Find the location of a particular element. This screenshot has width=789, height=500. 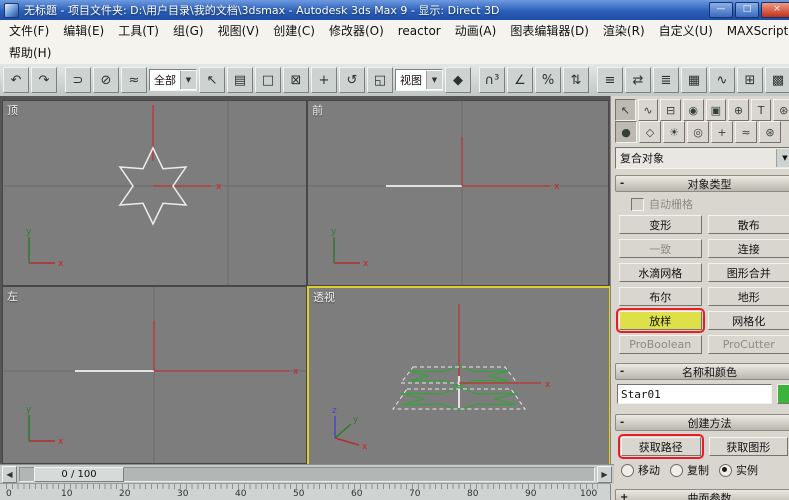

collapse-icon: - is located at coordinates (622, 371).